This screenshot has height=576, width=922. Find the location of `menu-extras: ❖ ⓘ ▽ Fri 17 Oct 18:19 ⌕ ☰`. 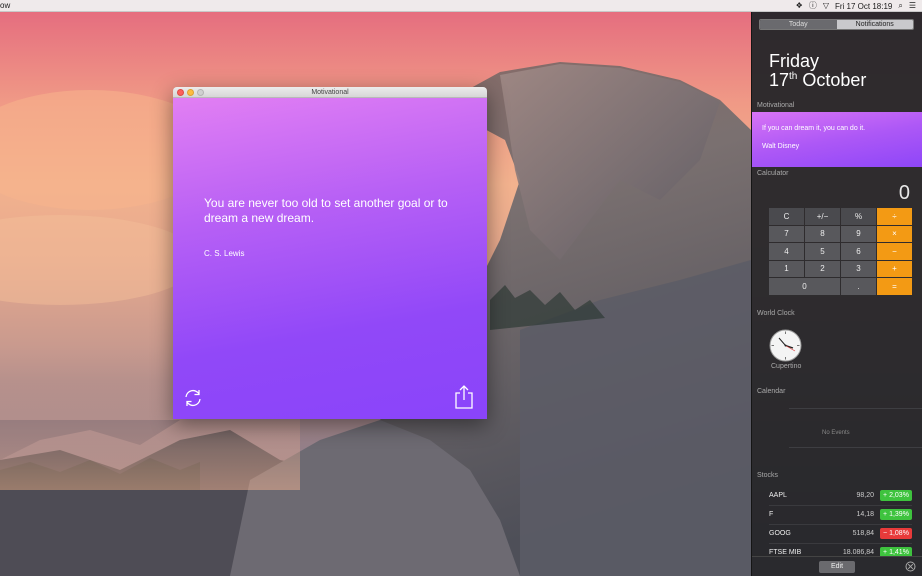

menu-extras: ❖ ⓘ ▽ Fri 17 Oct 18:19 ⌕ ☰ is located at coordinates (856, 6).